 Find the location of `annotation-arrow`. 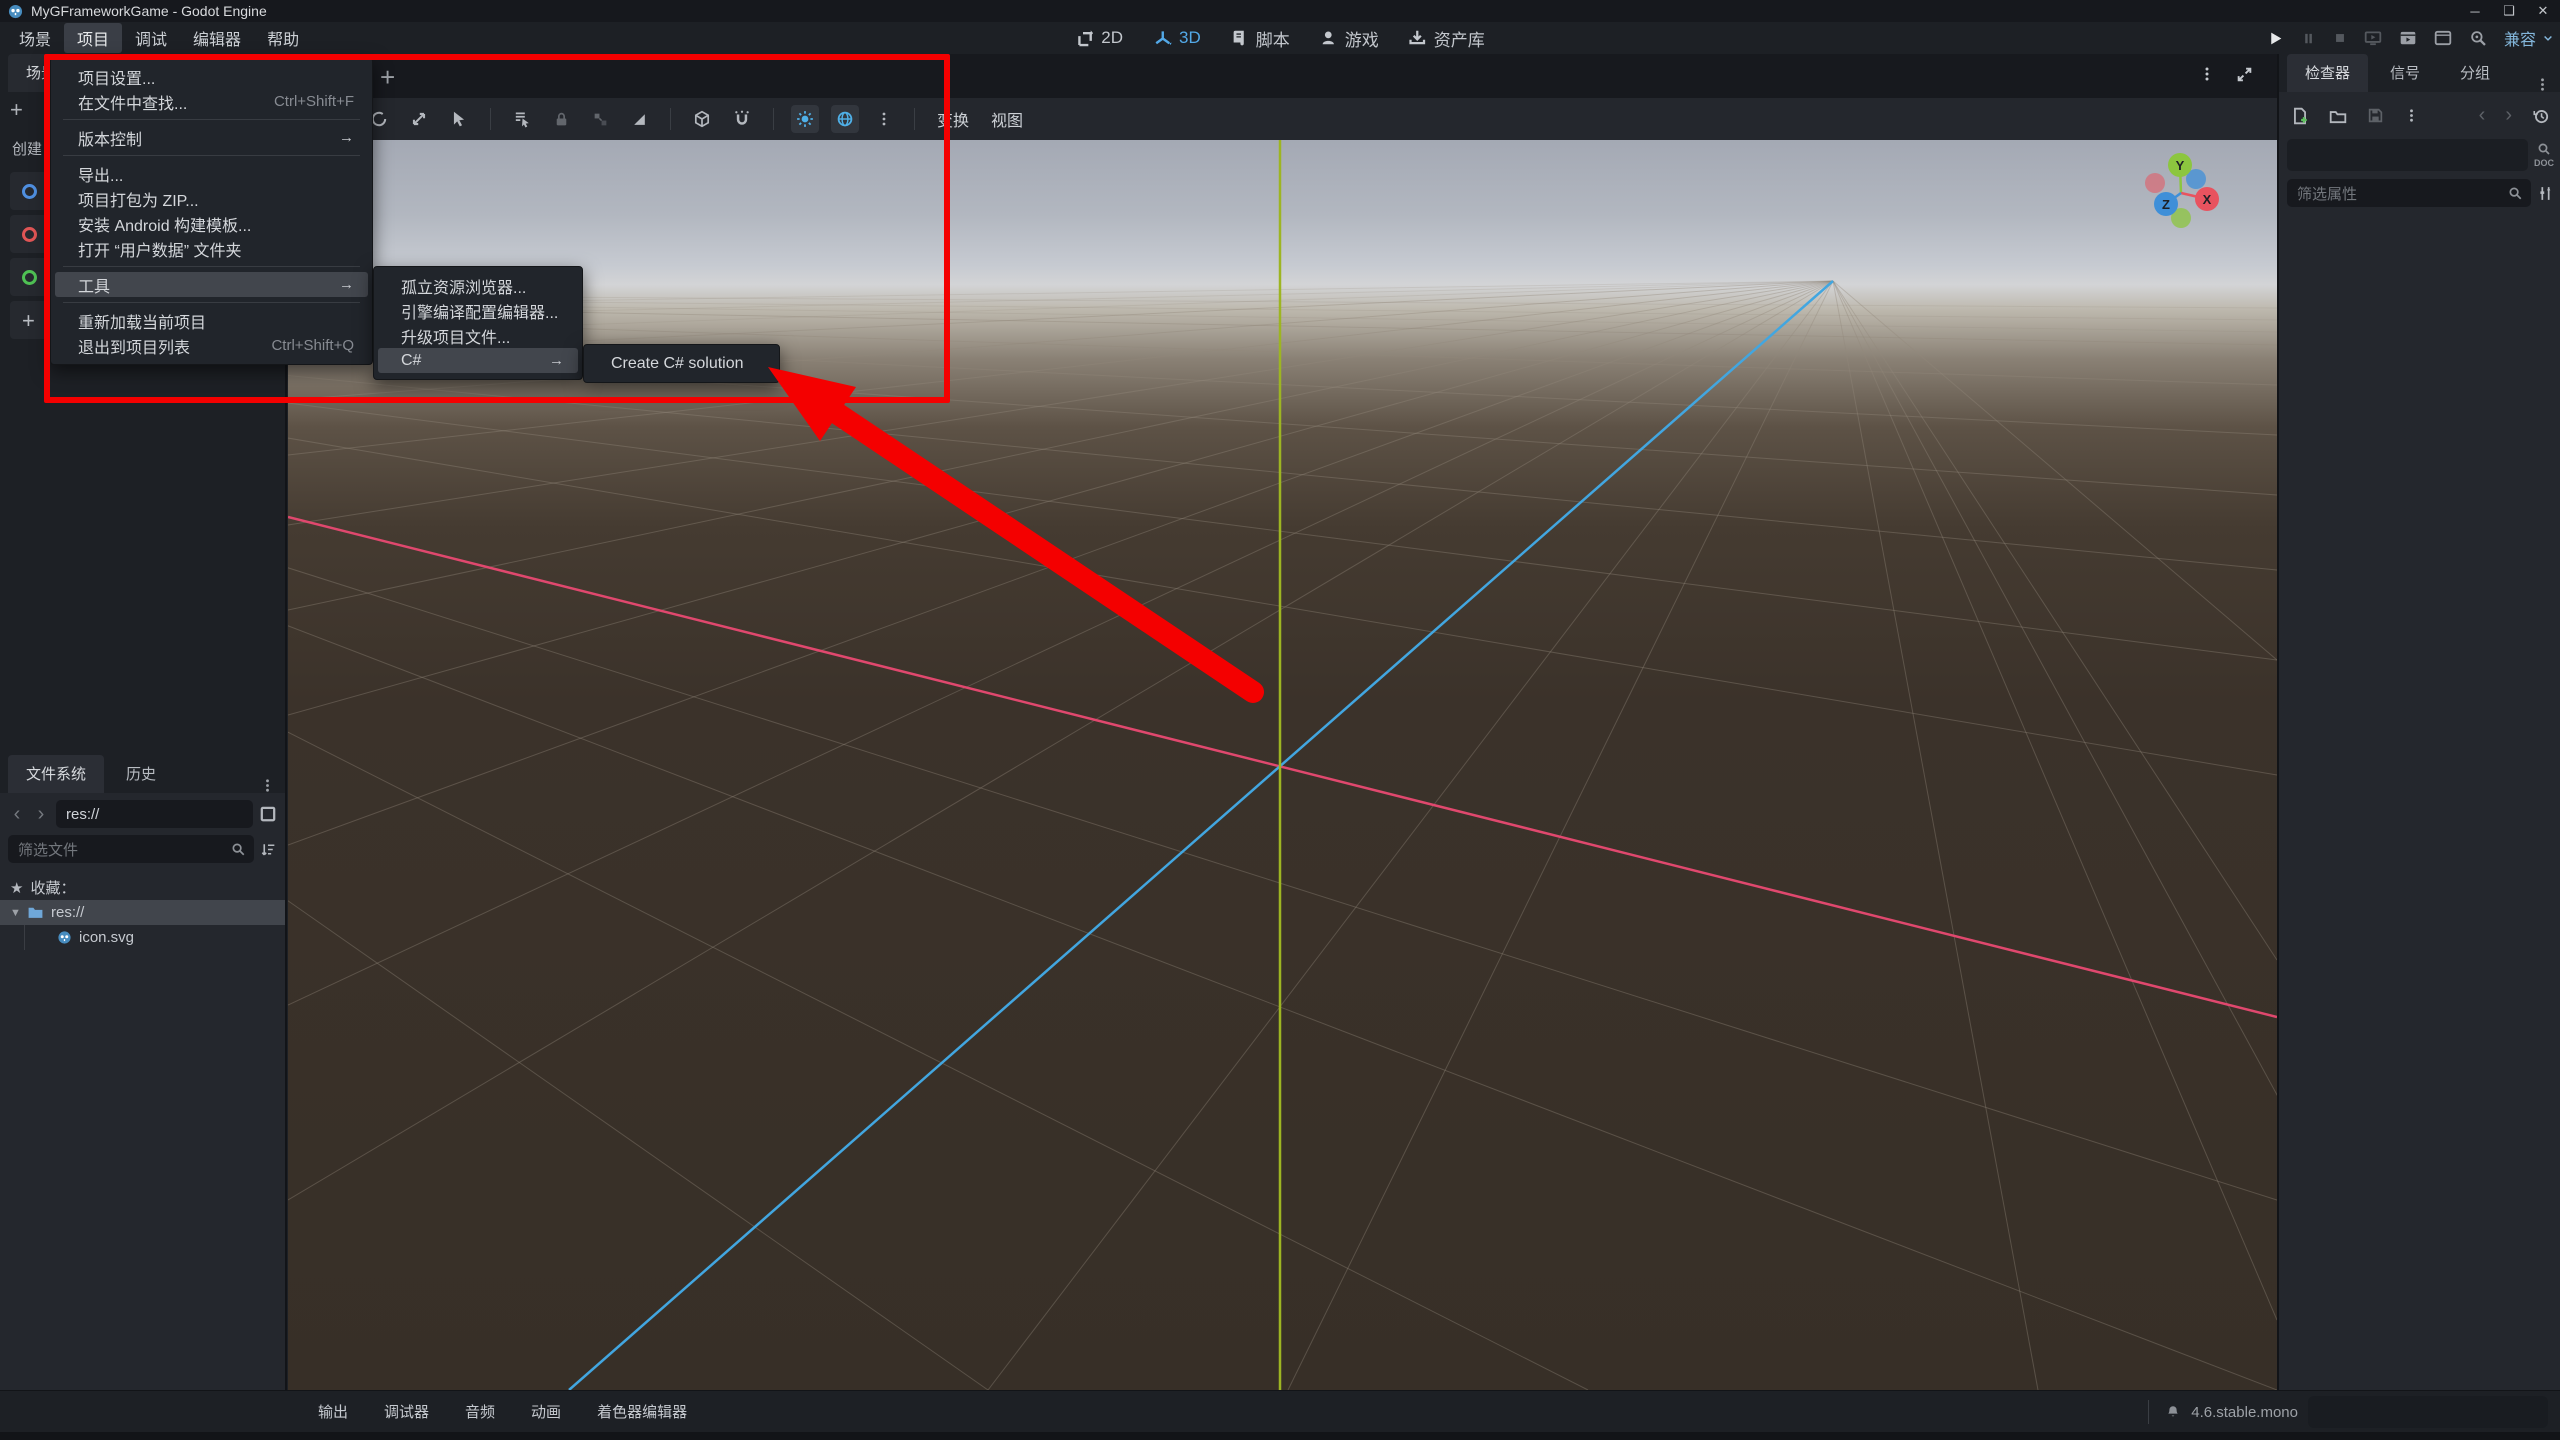

annotation-arrow is located at coordinates (1016, 535).